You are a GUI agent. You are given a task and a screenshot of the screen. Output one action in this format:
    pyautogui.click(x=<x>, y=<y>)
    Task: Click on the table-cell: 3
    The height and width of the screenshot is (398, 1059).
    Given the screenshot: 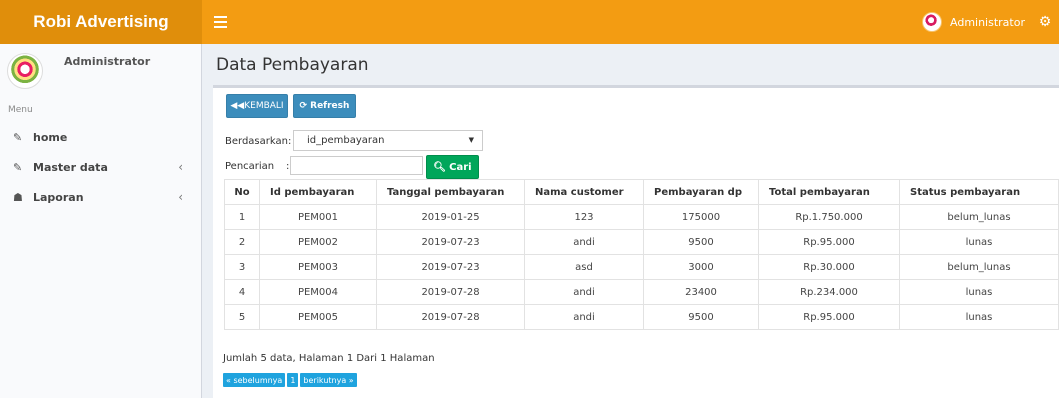 What is the action you would take?
    pyautogui.click(x=242, y=267)
    